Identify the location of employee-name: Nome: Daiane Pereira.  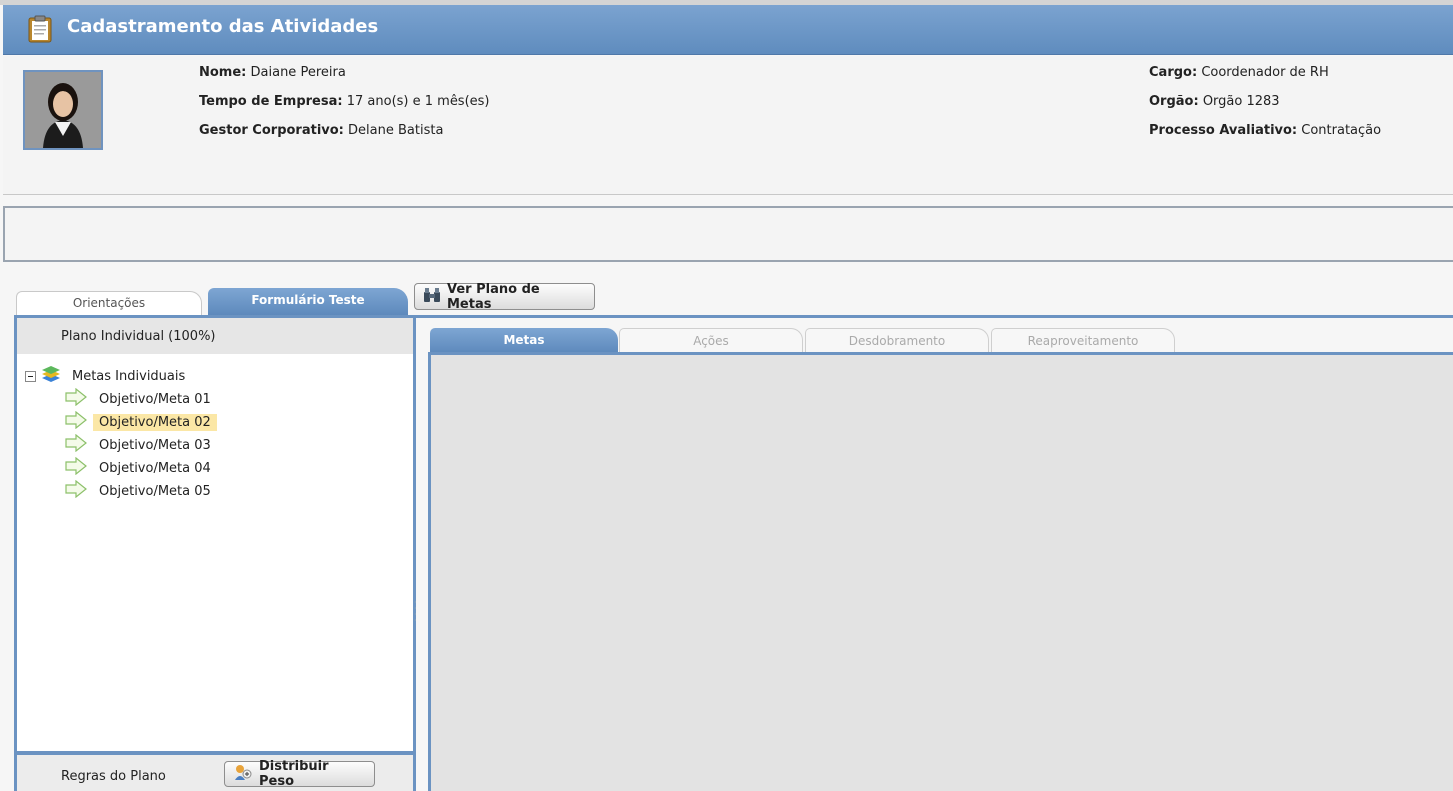
(272, 72).